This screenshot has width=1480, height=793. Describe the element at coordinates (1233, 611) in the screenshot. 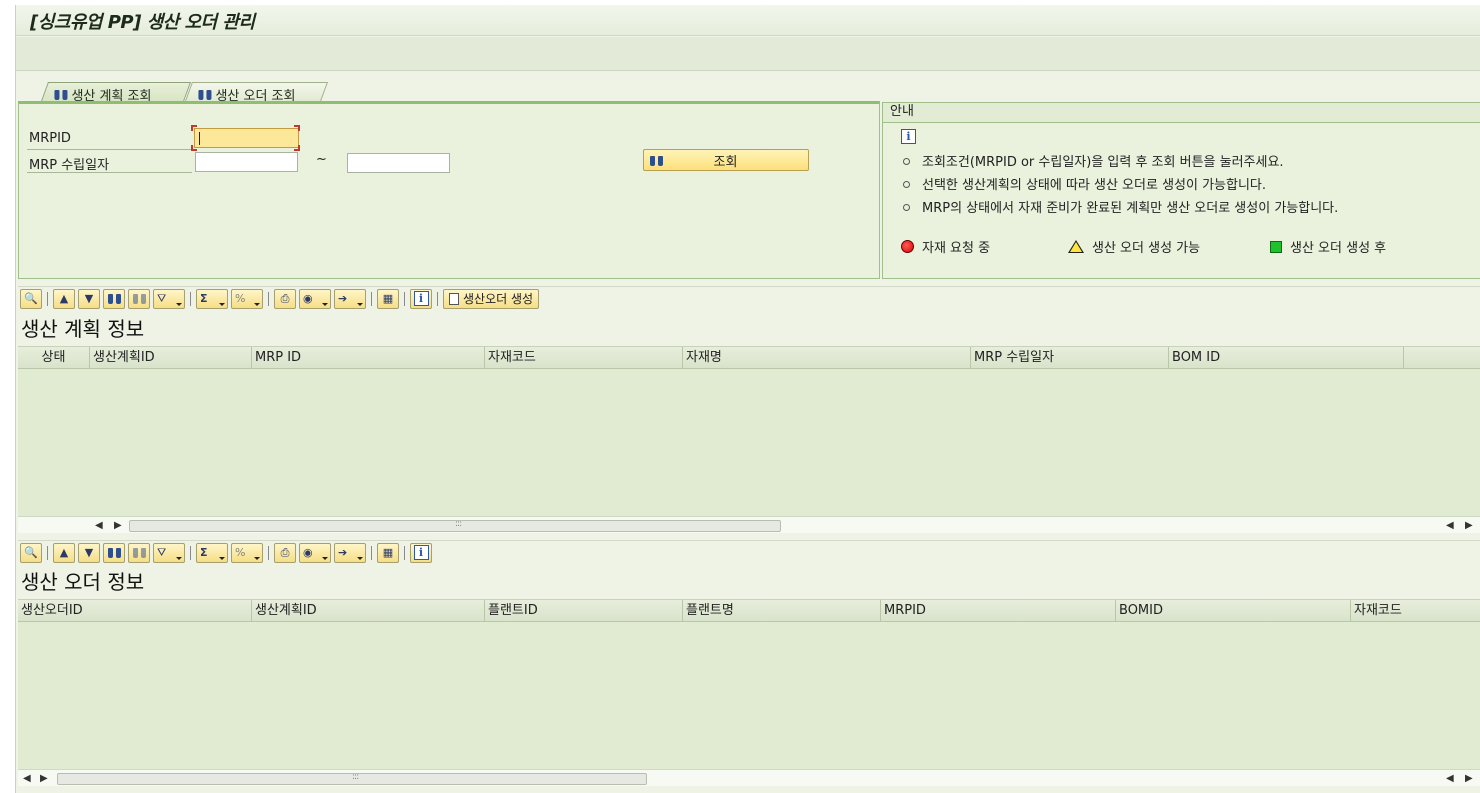

I see `column-header: BOMID` at that location.